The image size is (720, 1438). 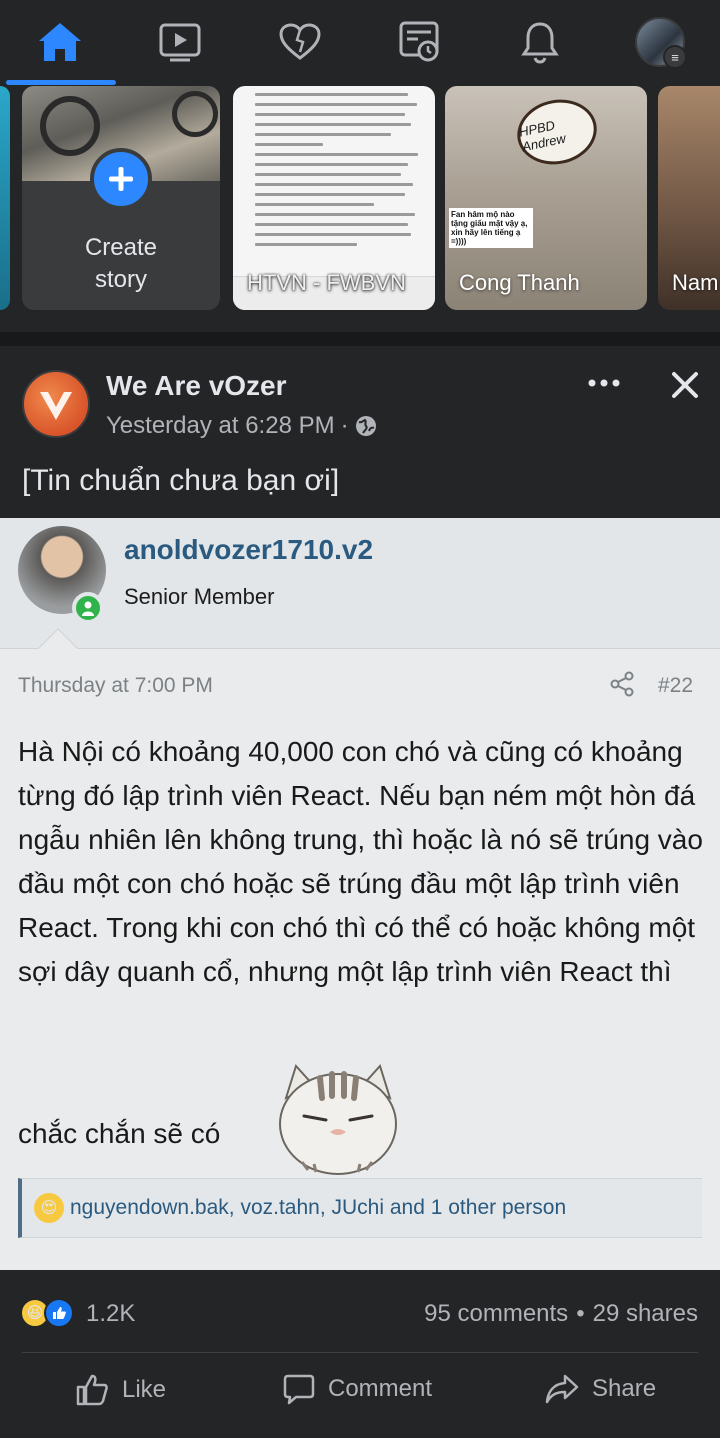 What do you see at coordinates (196, 386) in the screenshot?
I see `page-name: We Are vOzer` at bounding box center [196, 386].